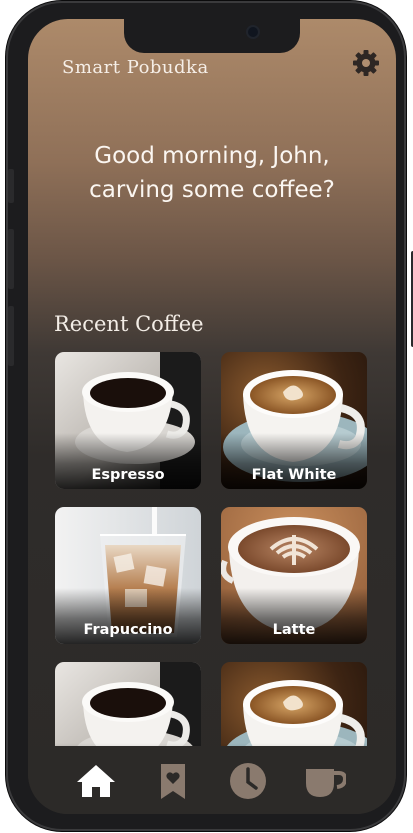  I want to click on gear-icon, so click(366, 63).